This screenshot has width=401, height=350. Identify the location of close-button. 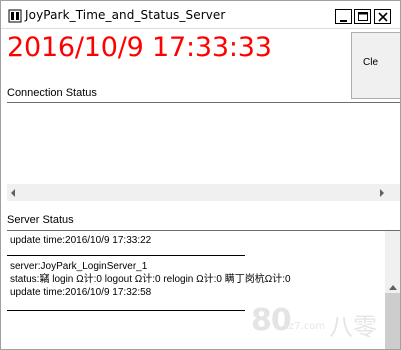
(382, 16).